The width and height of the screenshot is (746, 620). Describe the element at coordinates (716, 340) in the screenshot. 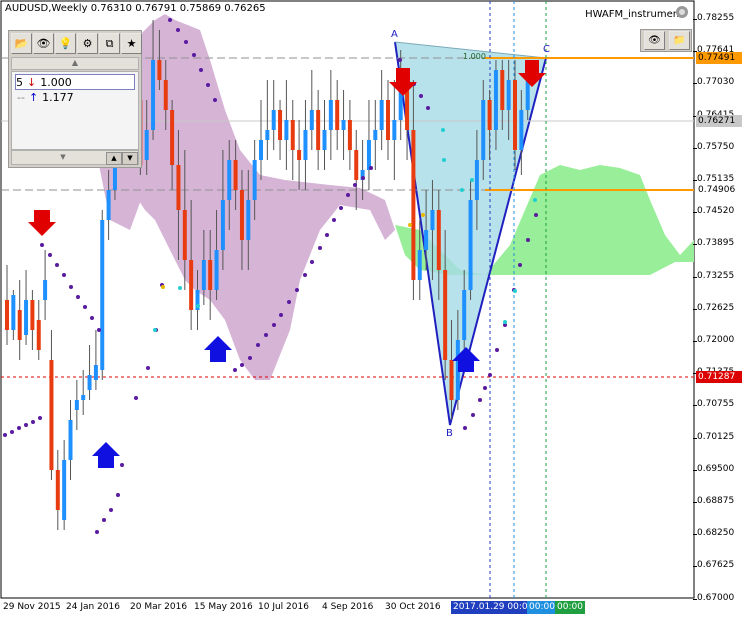

I see `price-tick-label: 0.72000` at that location.